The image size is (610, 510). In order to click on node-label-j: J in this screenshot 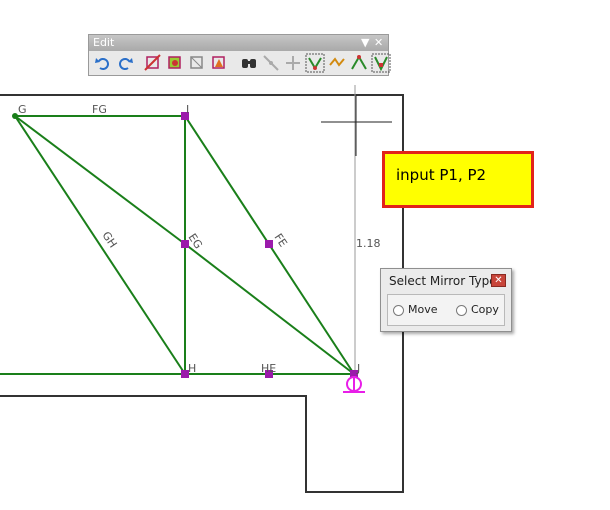, I will do `click(358, 368)`.